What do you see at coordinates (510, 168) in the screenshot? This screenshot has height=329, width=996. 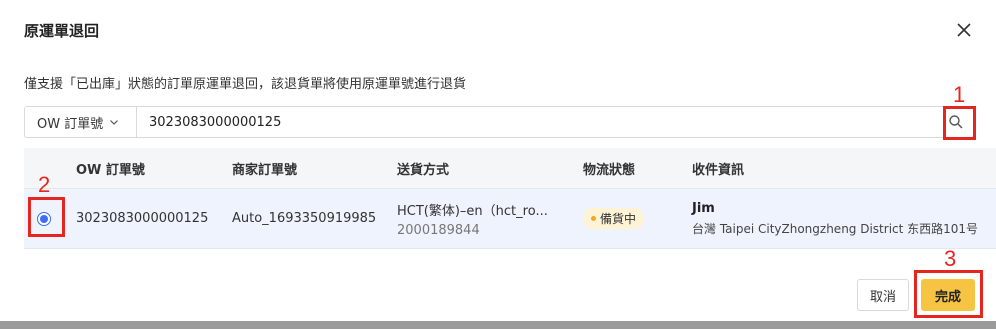 I see `table-header: OW 訂單號 商家訂單號 送貨方式 物流狀態 收件資訊` at bounding box center [510, 168].